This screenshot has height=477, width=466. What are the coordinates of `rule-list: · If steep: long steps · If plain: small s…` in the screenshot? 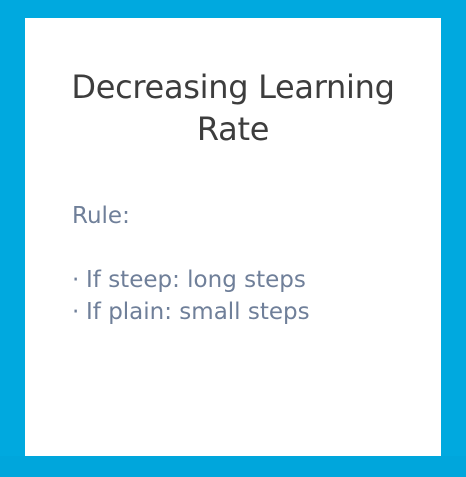 It's located at (252, 296).